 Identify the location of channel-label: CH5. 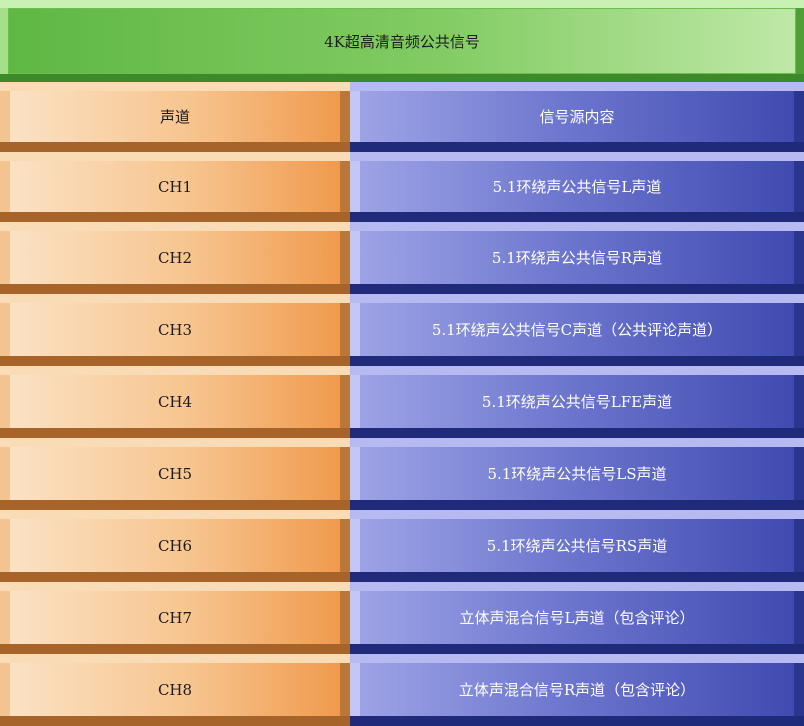
(175, 473).